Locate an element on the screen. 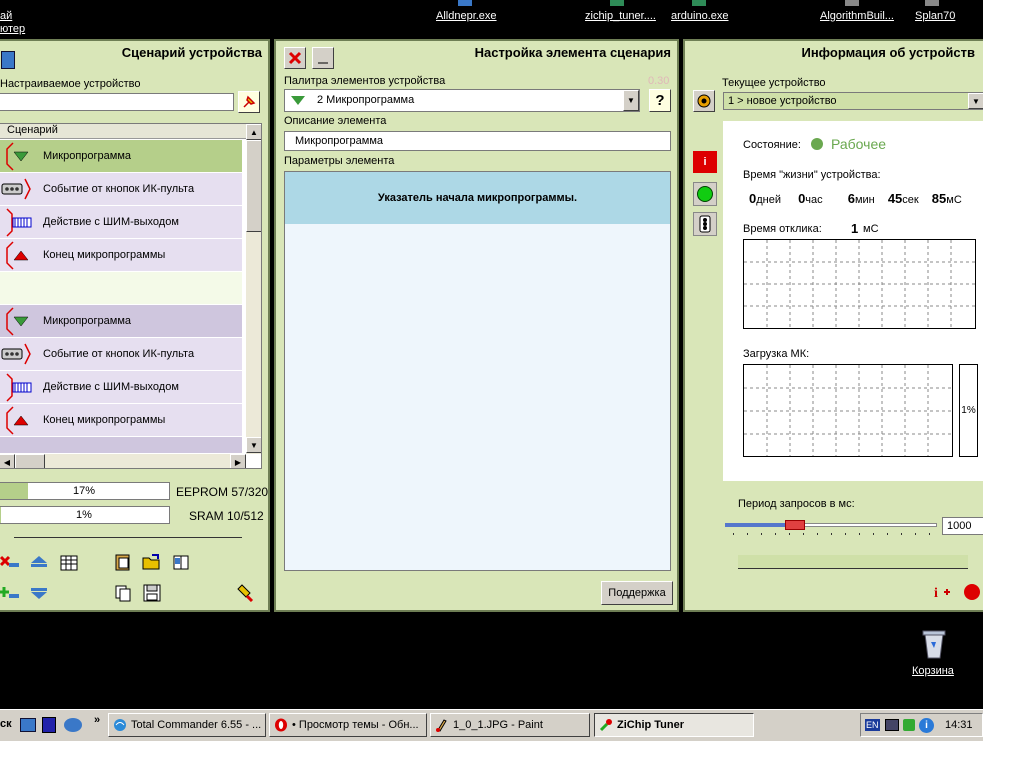  state-label: Состояние: is located at coordinates (772, 145).